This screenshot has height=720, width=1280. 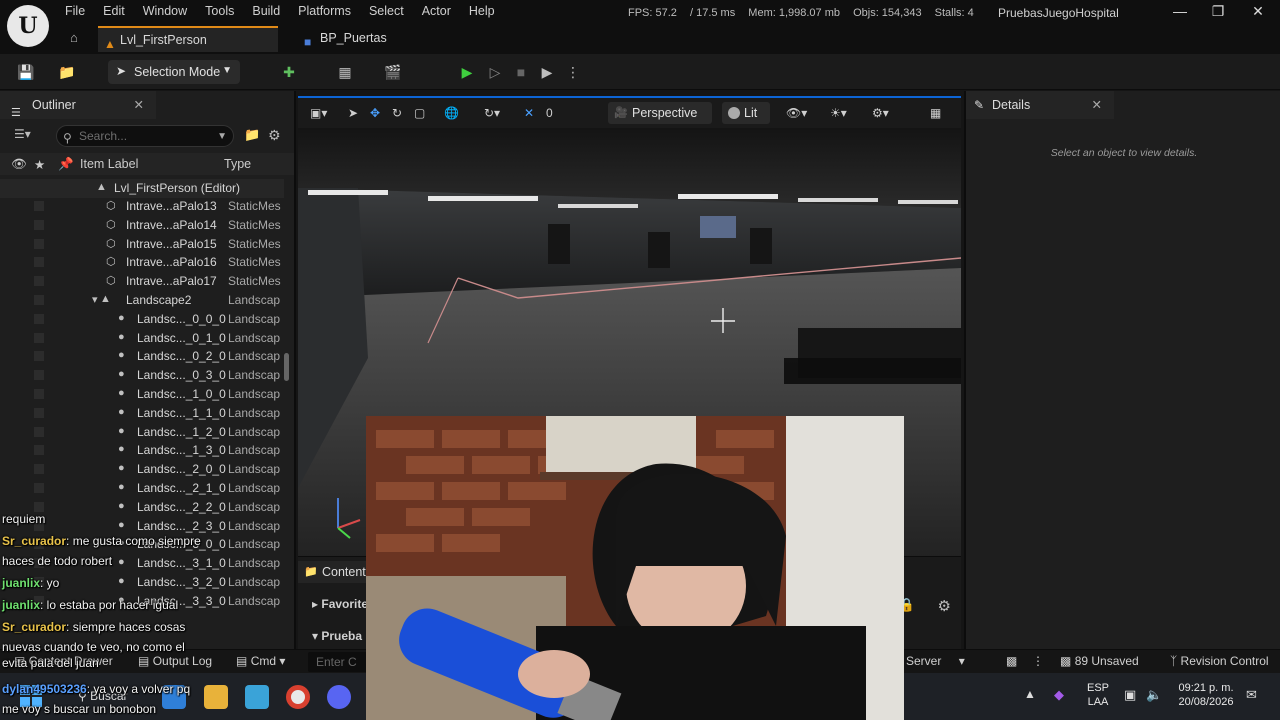 I want to click on outliner-row: ● Landsc..._2_0_0 Landscap, so click(x=142, y=469).